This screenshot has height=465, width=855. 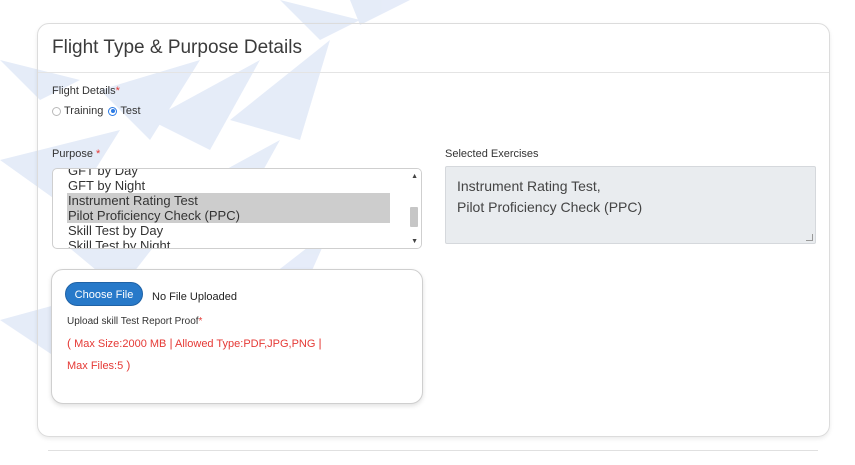 What do you see at coordinates (245, 344) in the screenshot?
I see `allowed-type-text: Allowed Type:PDF,JPG,PNG` at bounding box center [245, 344].